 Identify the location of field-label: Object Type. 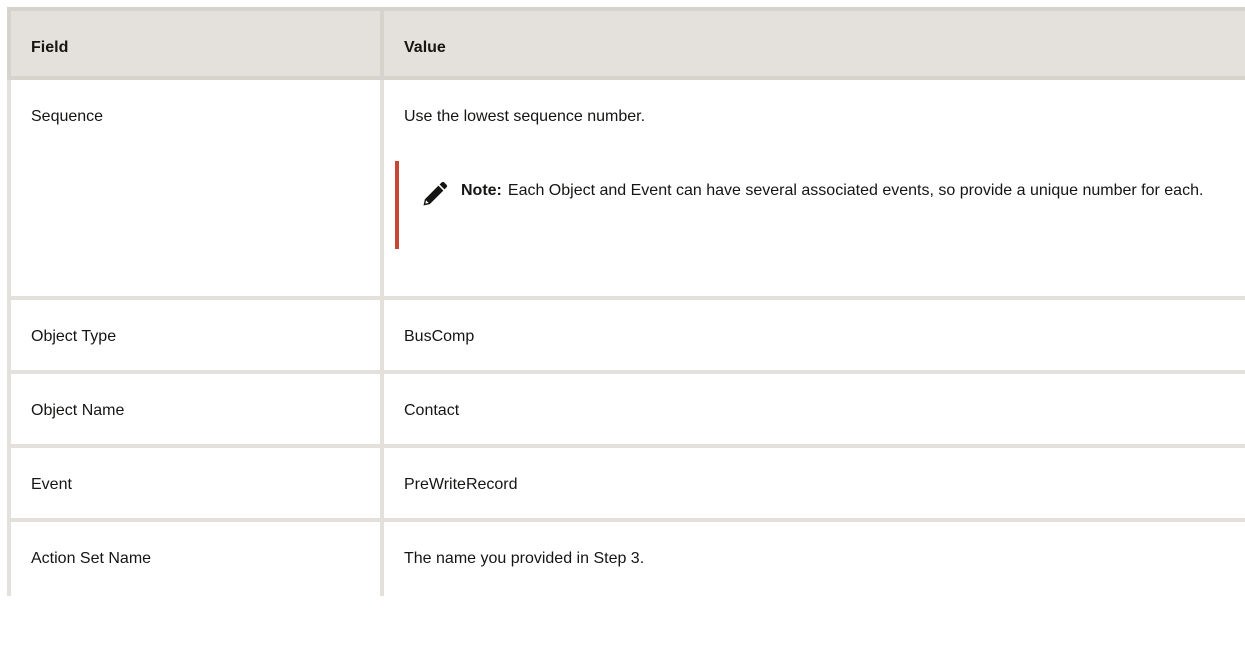
(74, 336).